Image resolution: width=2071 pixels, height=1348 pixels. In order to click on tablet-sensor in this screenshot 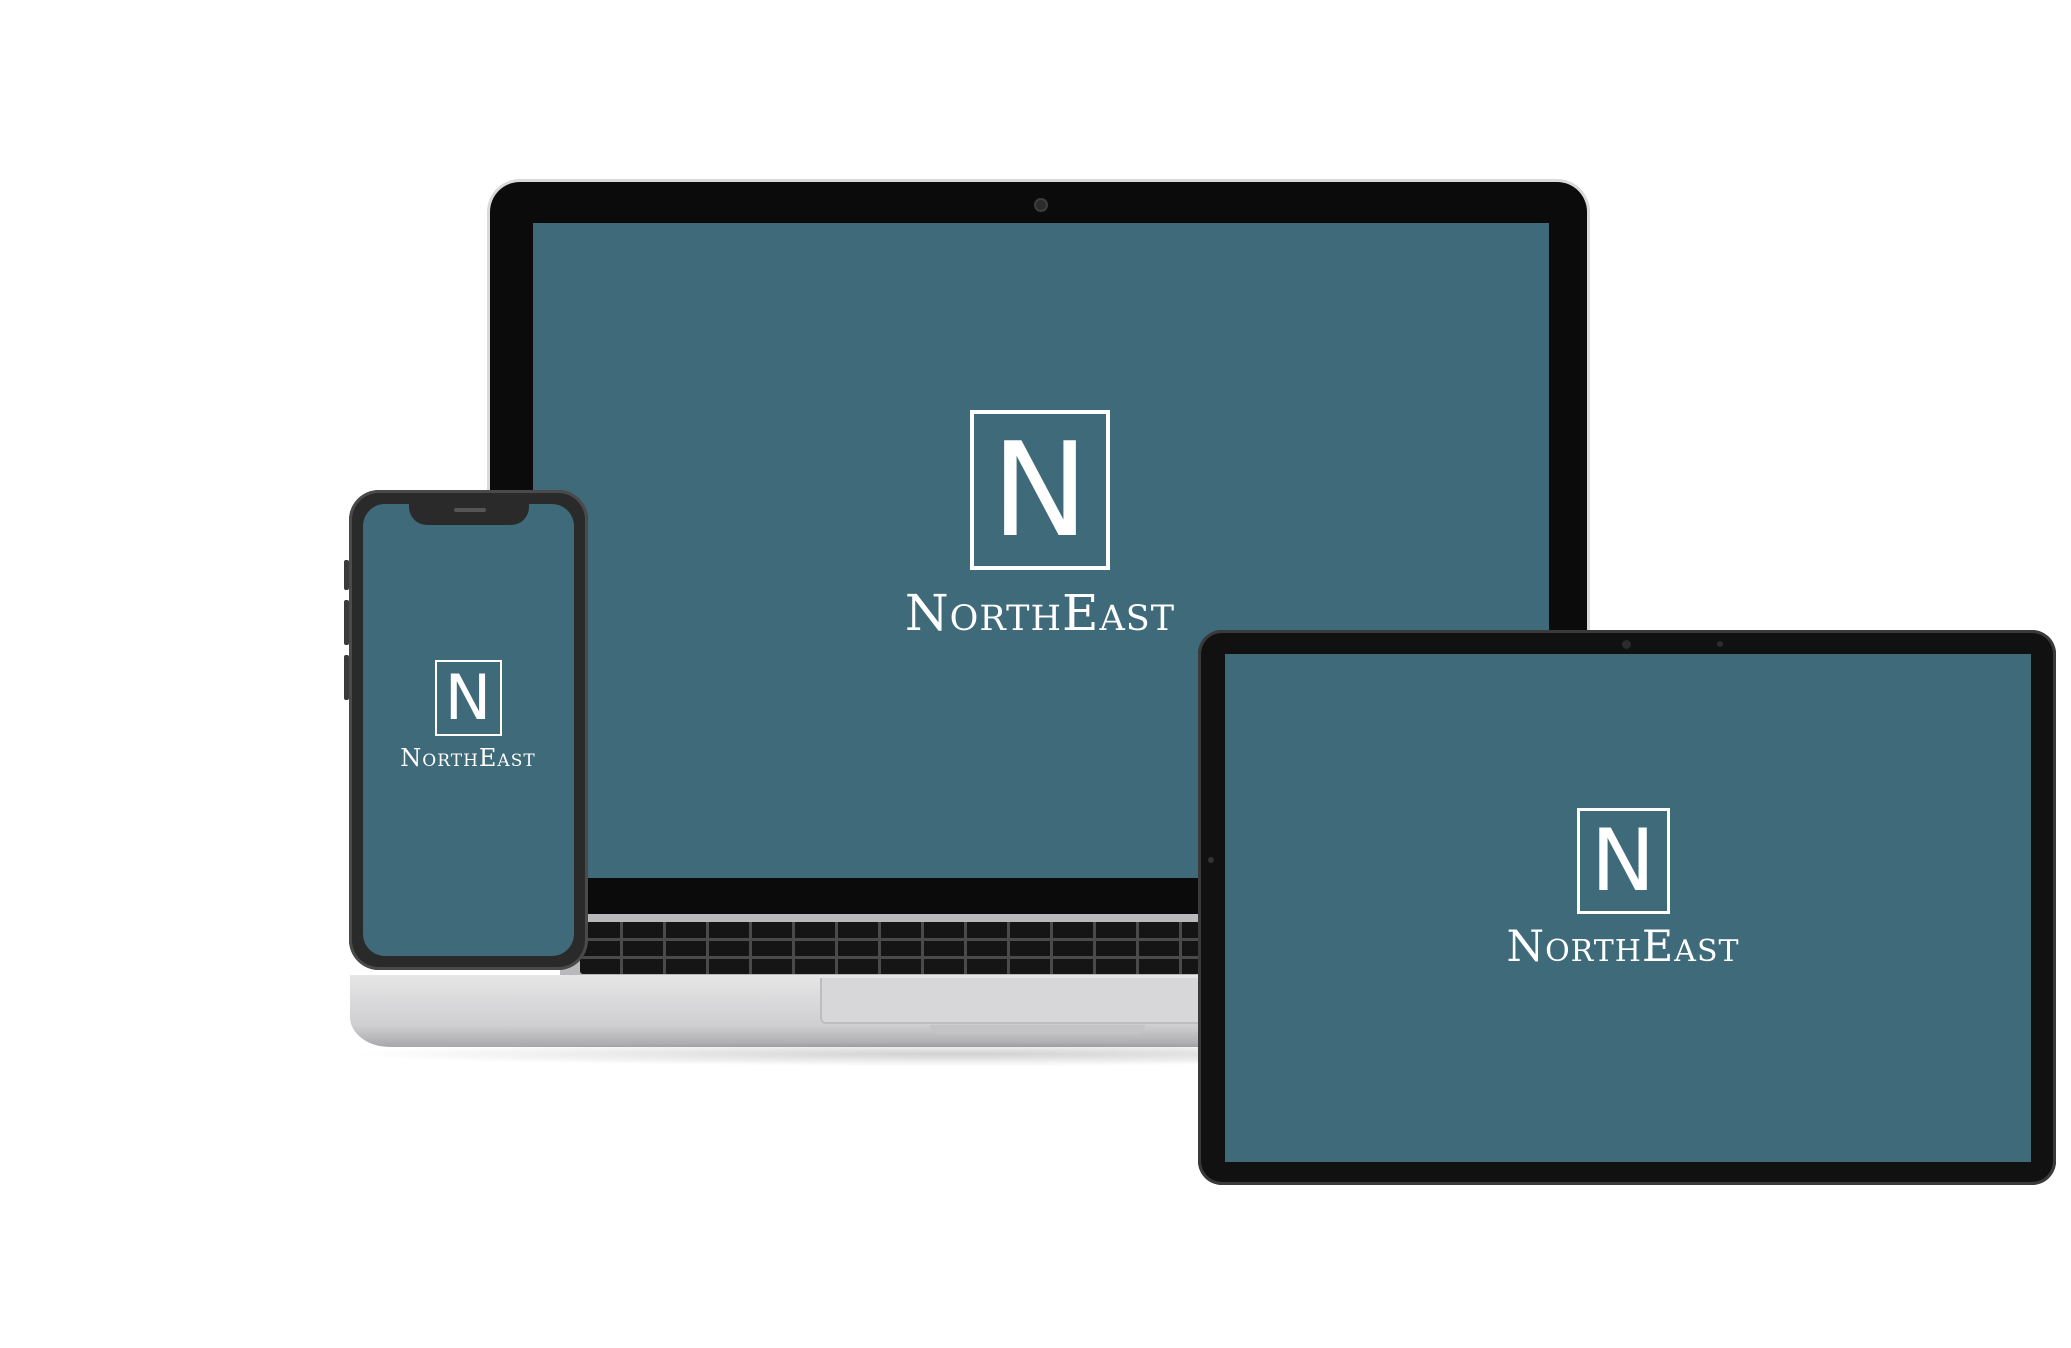, I will do `click(1720, 644)`.